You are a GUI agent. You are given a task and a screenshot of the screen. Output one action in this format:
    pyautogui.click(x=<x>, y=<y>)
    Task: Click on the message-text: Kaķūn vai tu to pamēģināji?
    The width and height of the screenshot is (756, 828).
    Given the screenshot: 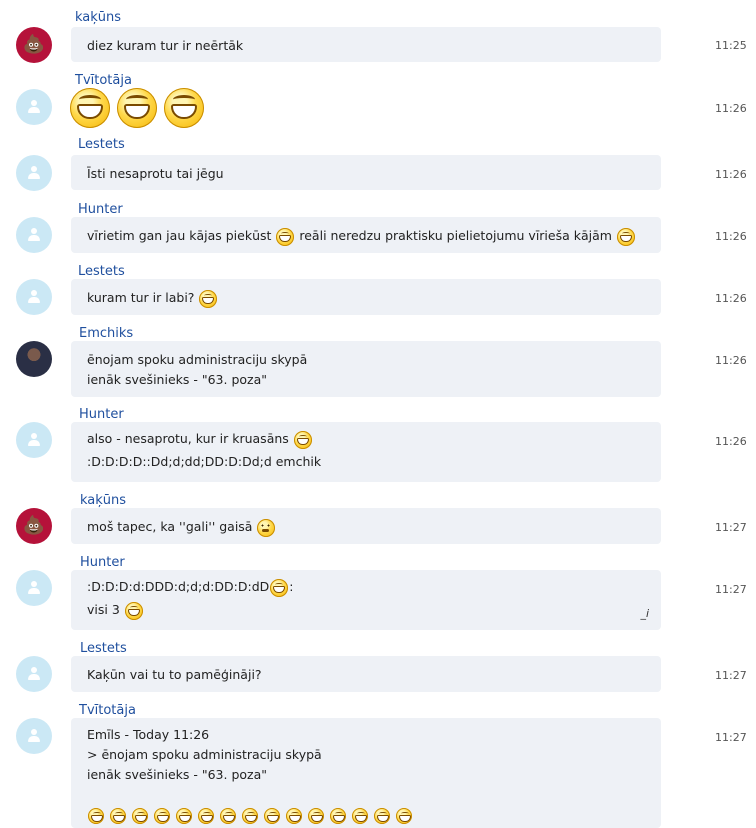 What is the action you would take?
    pyautogui.click(x=174, y=674)
    